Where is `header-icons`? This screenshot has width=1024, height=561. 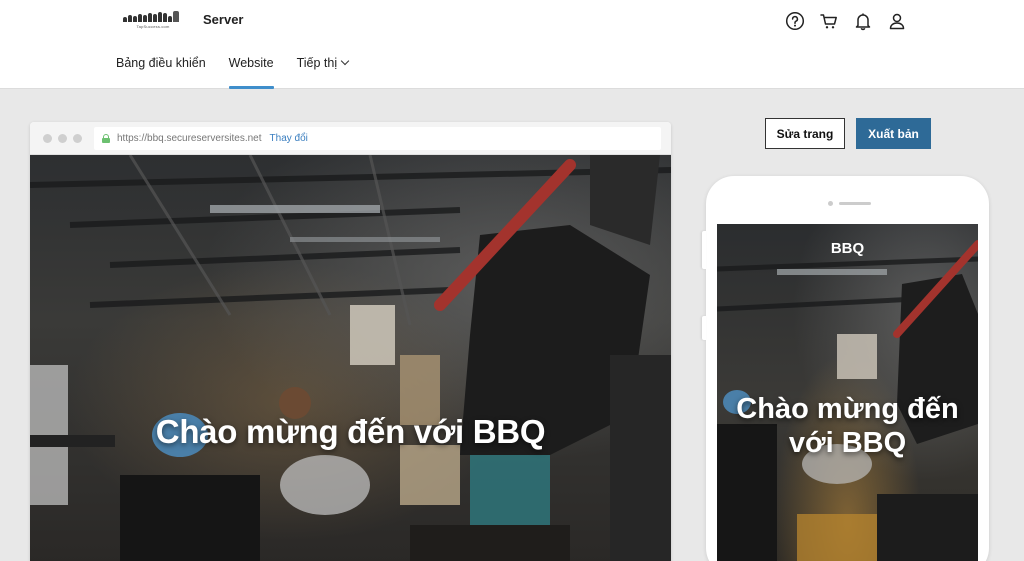
header-icons is located at coordinates (846, 21).